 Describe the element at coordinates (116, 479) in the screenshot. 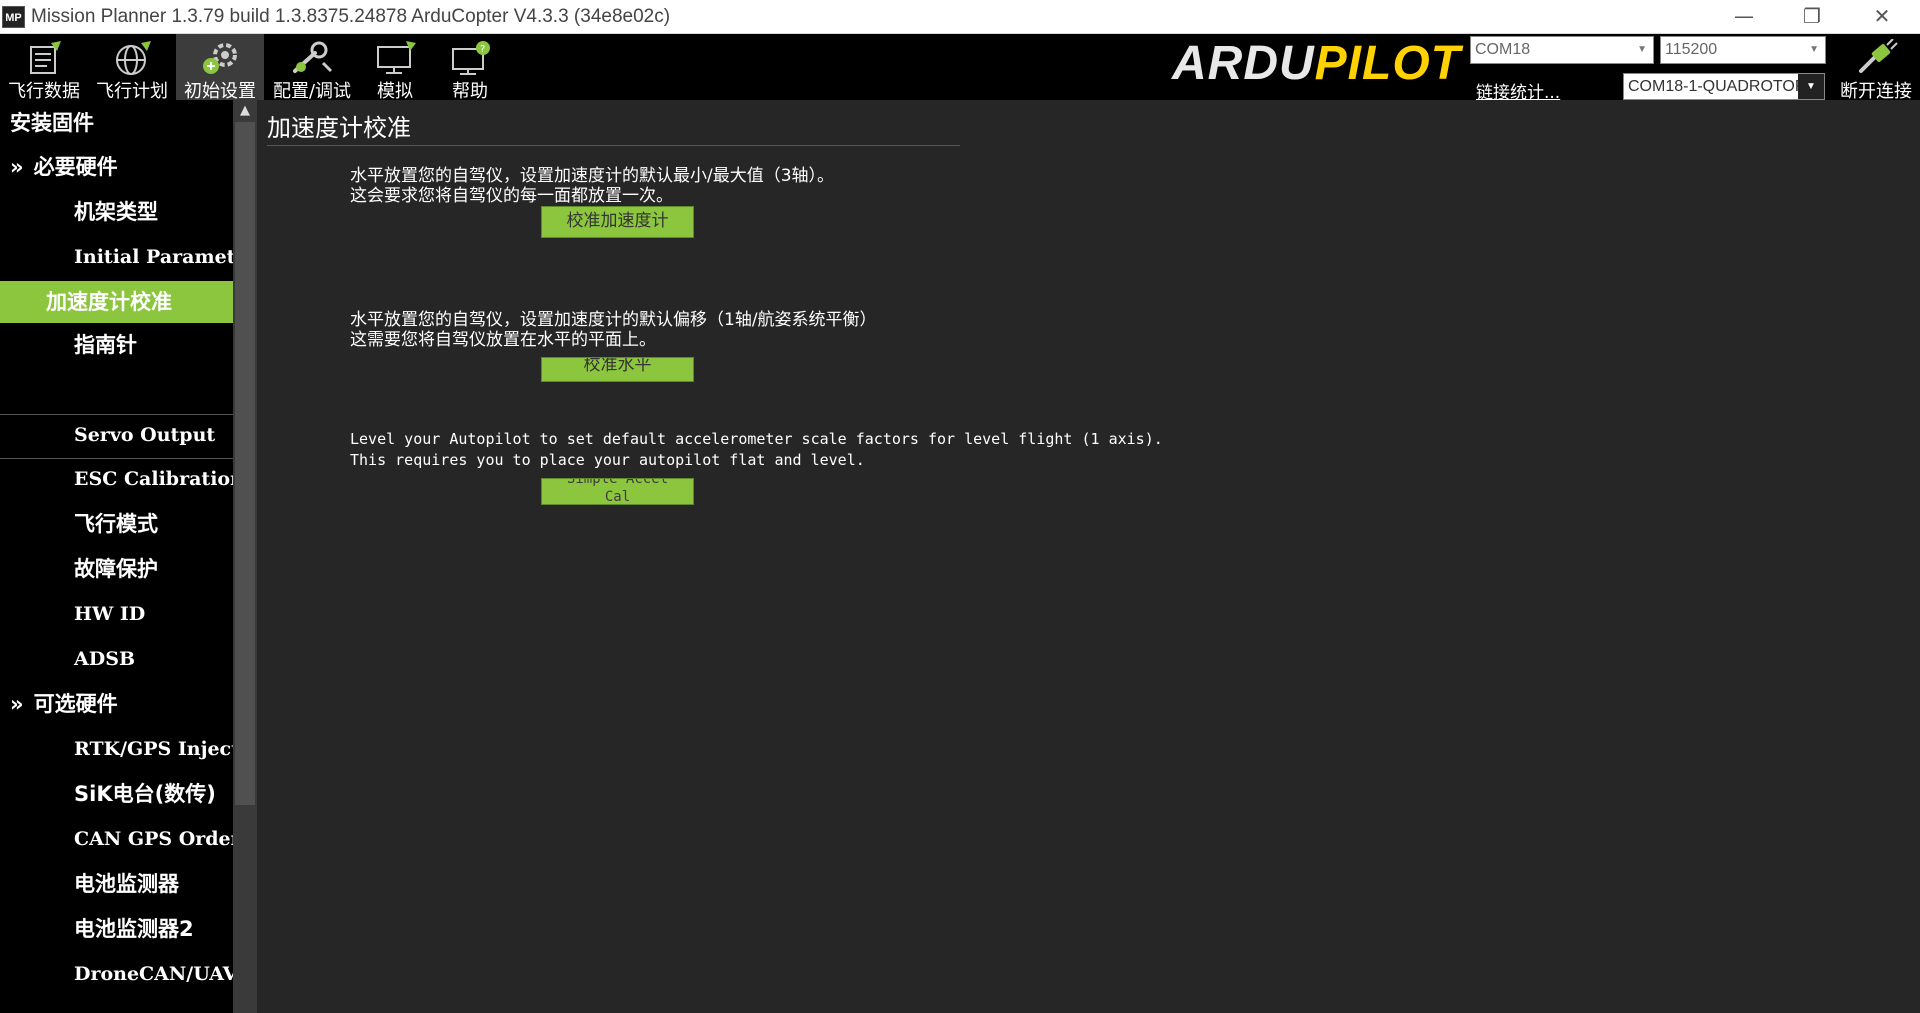

I see `sidebar-item-esc-calibration: ESC Calibration` at that location.